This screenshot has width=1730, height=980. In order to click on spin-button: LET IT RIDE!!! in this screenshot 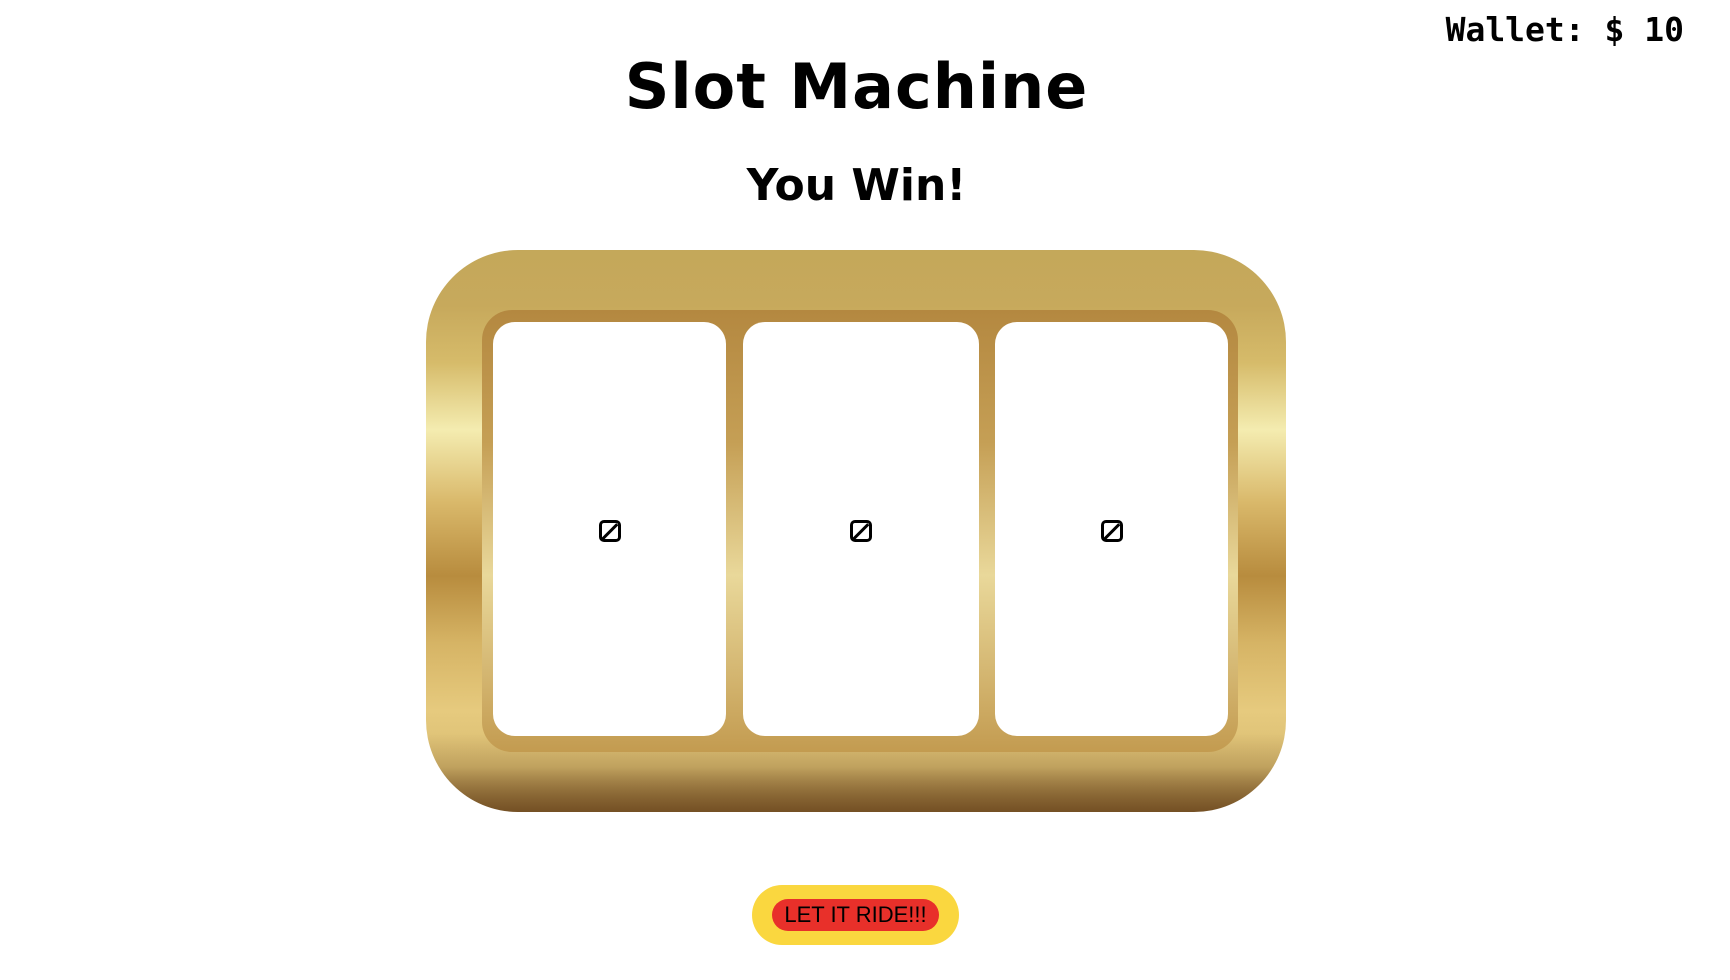, I will do `click(855, 915)`.